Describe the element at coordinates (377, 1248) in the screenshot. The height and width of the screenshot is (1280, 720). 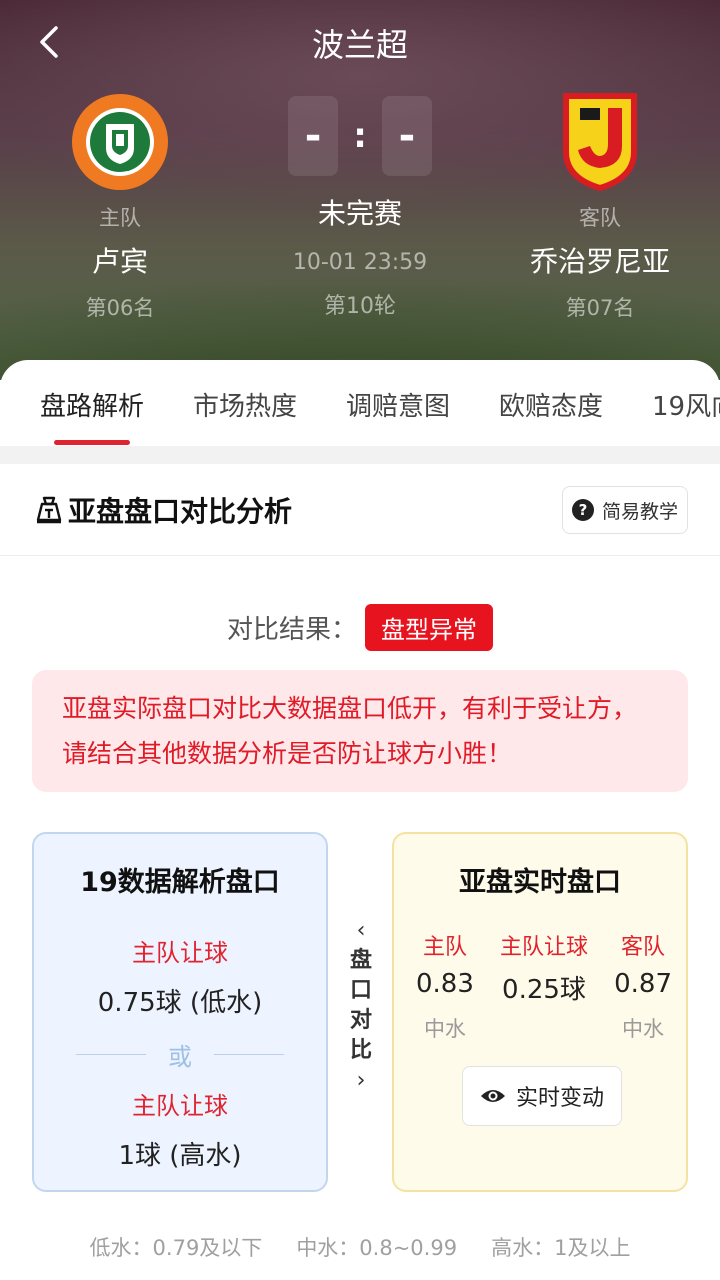
I see `legend-mid: 中水：0.8~0.99` at that location.